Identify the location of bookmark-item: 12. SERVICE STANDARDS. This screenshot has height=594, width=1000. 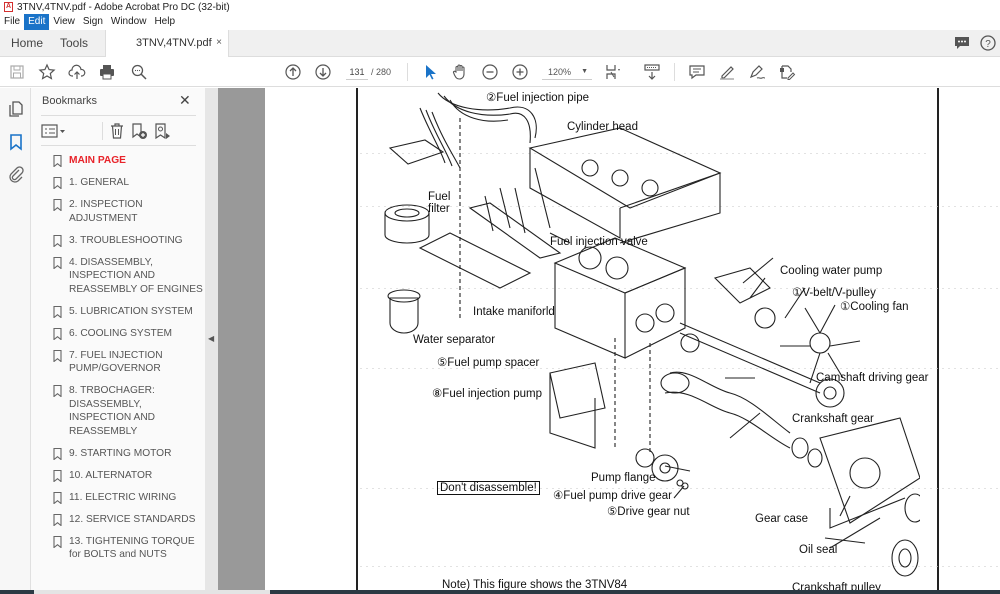
(128, 520).